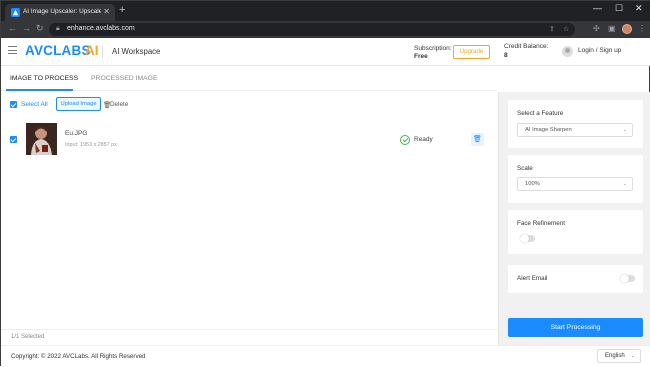 This screenshot has height=367, width=650. What do you see at coordinates (540, 113) in the screenshot?
I see `feature-label: Select a Feature` at bounding box center [540, 113].